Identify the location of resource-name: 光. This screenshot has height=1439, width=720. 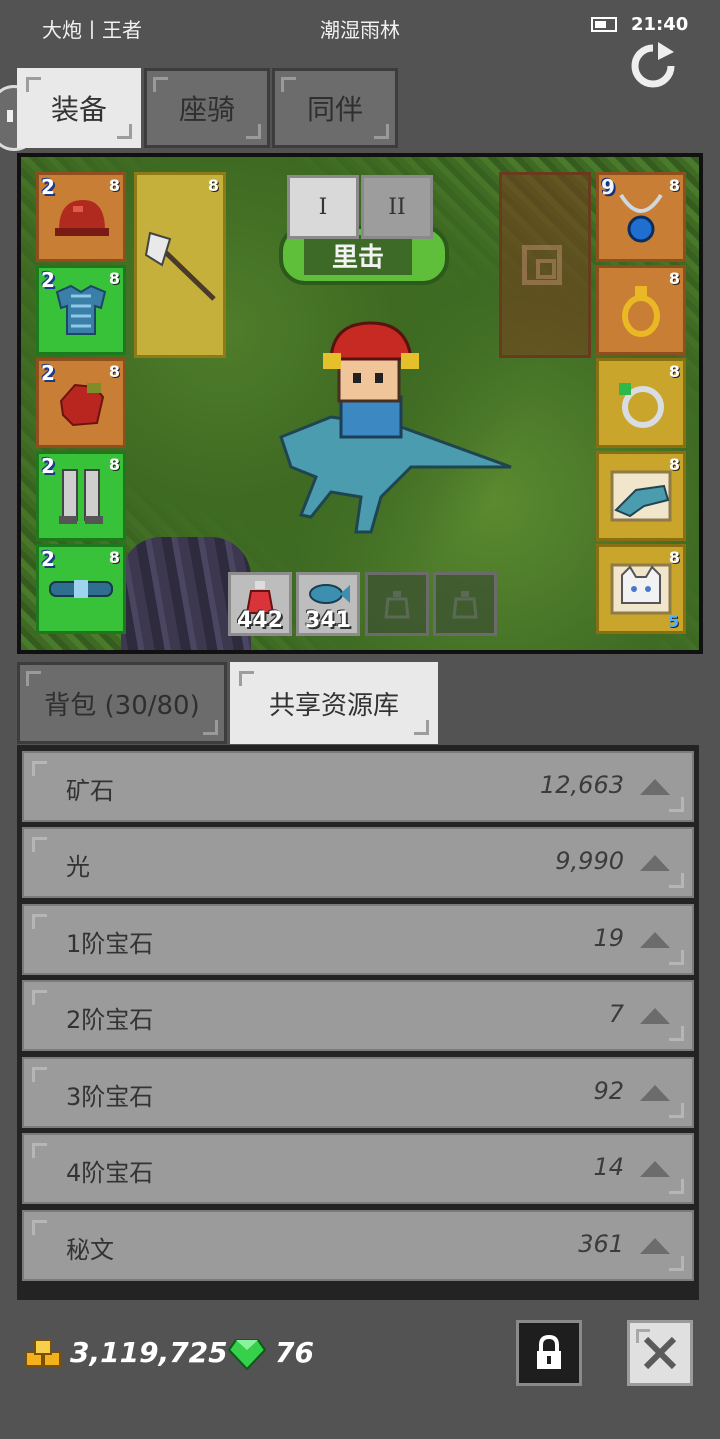
(78, 867).